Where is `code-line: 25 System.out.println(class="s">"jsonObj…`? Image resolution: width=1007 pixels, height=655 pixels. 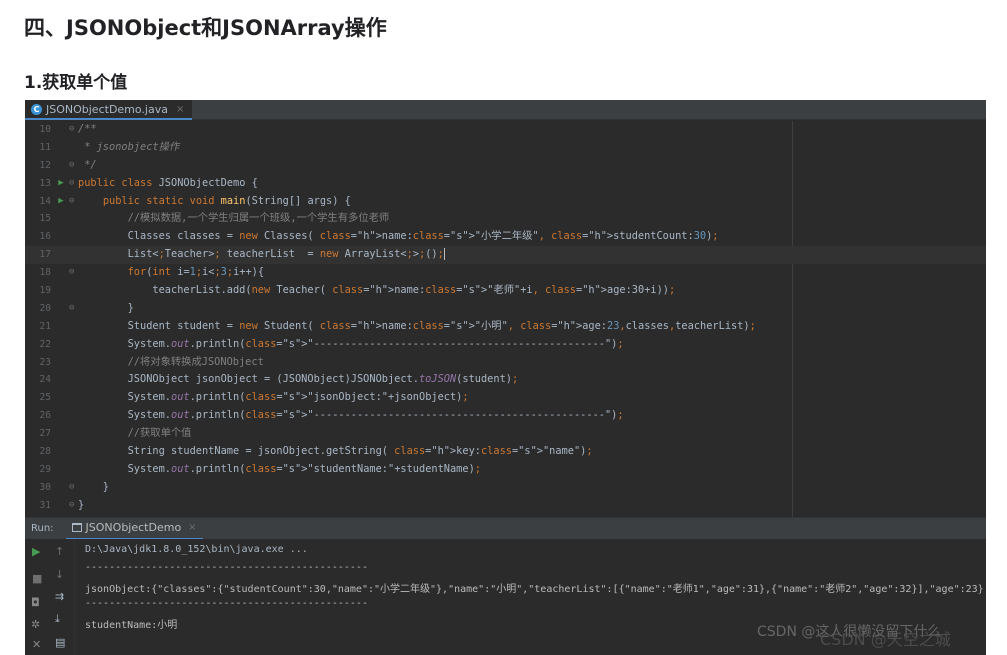
code-line: 25 System.out.println(class="s">"jsonObj… is located at coordinates (505, 398).